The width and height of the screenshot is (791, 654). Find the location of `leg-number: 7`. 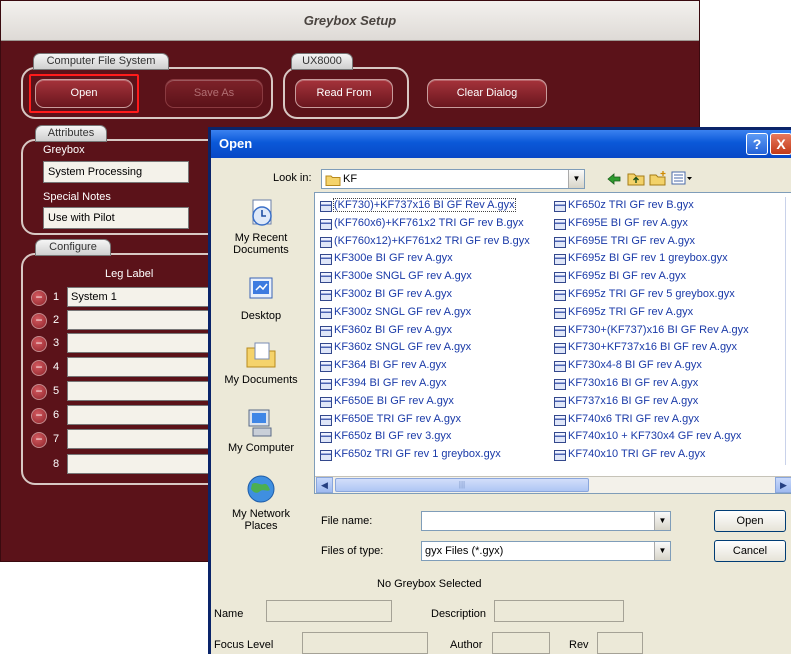

leg-number: 7 is located at coordinates (56, 439).